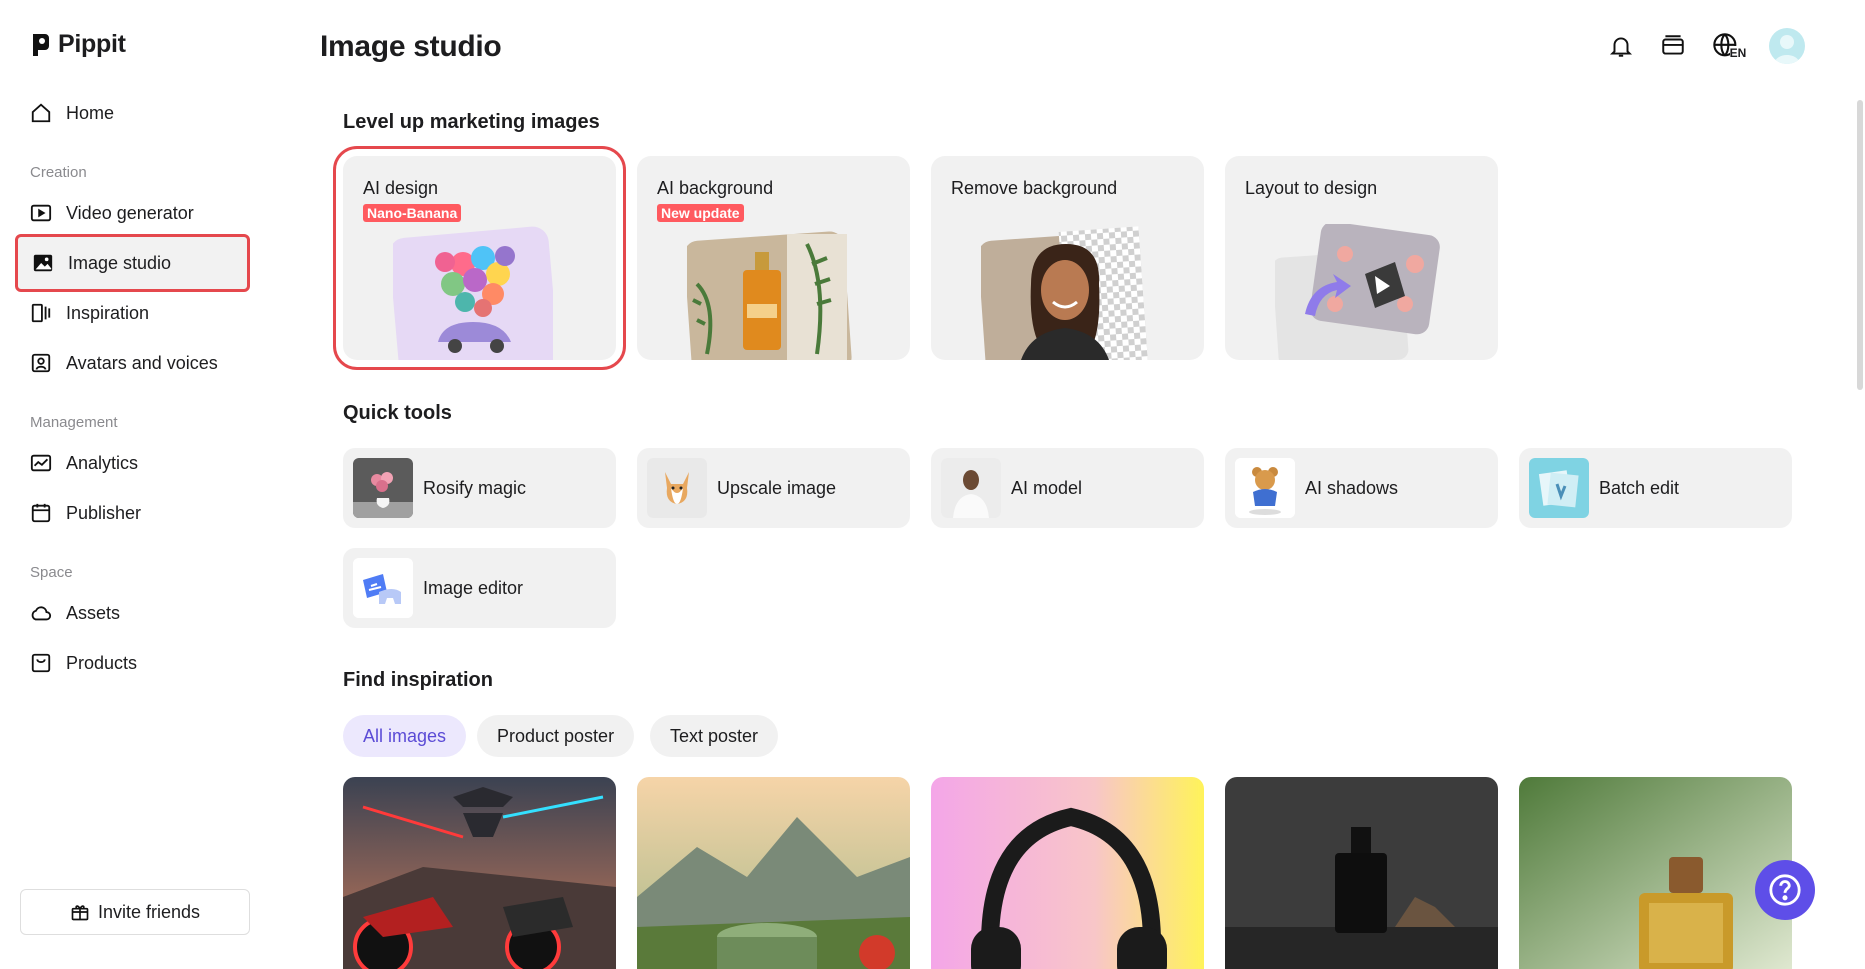 This screenshot has height=969, width=1865. Describe the element at coordinates (700, 213) in the screenshot. I see `card-badge: New update` at that location.